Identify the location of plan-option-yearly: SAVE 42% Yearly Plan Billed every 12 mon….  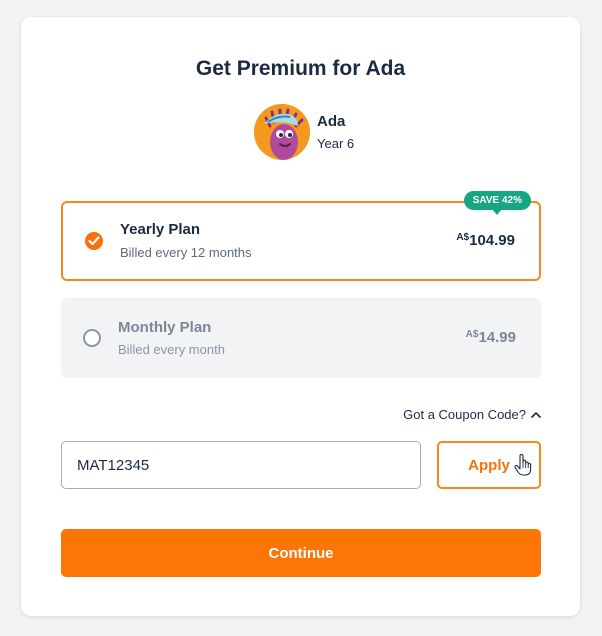
(301, 236).